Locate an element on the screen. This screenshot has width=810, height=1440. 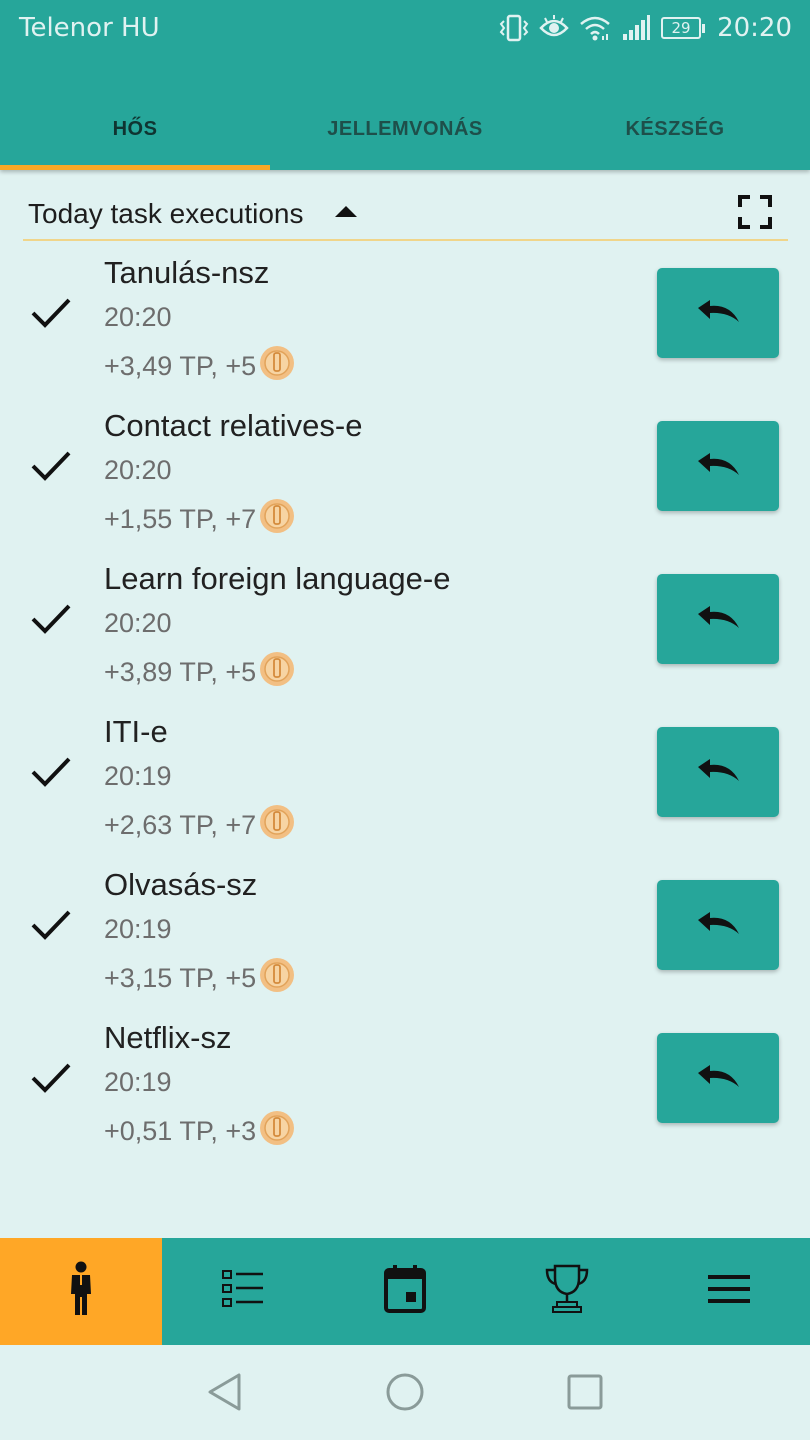
task-name: Learn foreign language-e is located at coordinates (277, 578).